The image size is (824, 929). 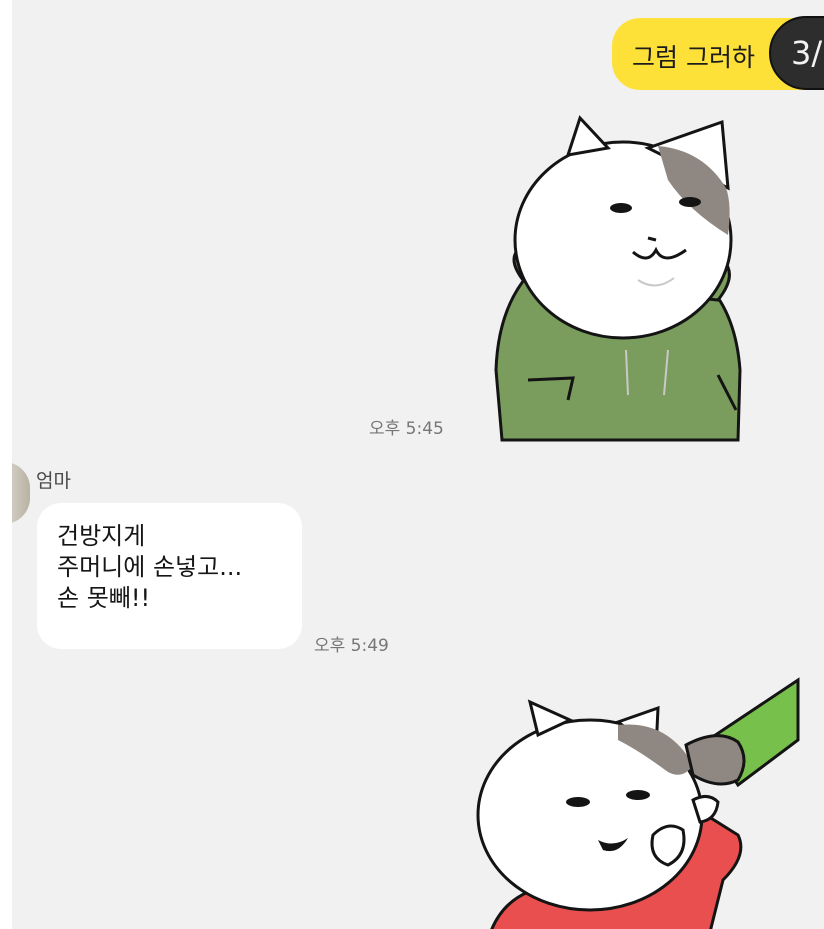 I want to click on punched-cat-sticker, so click(x=634, y=803).